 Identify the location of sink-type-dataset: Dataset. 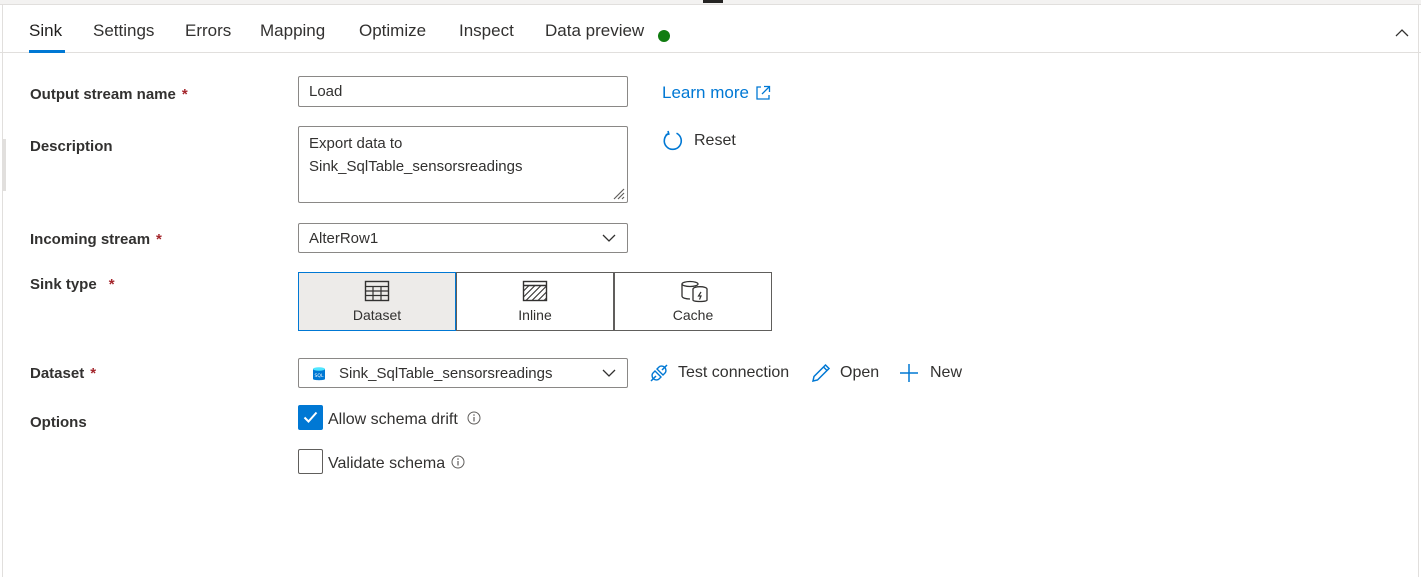
(377, 301).